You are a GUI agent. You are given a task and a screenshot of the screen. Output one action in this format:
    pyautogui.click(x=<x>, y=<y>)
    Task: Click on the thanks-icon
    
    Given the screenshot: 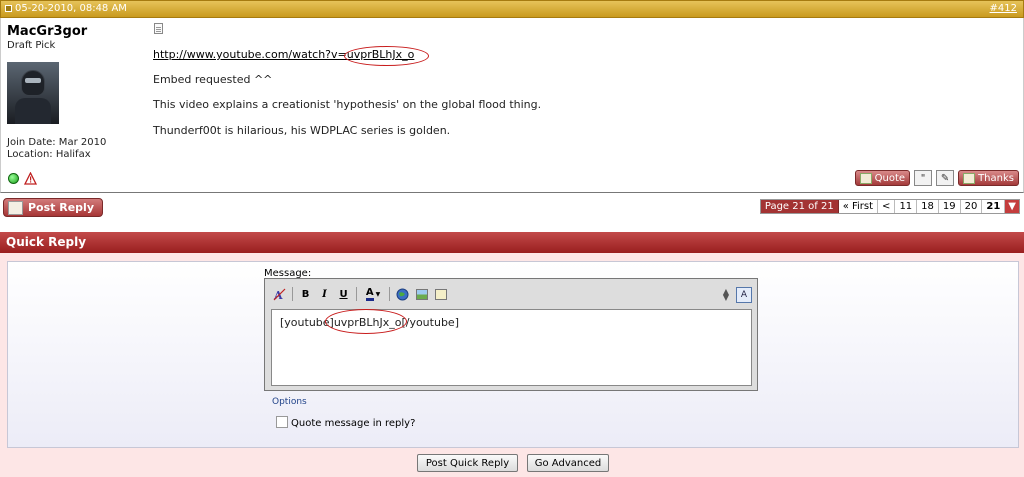 What is the action you would take?
    pyautogui.click(x=969, y=178)
    